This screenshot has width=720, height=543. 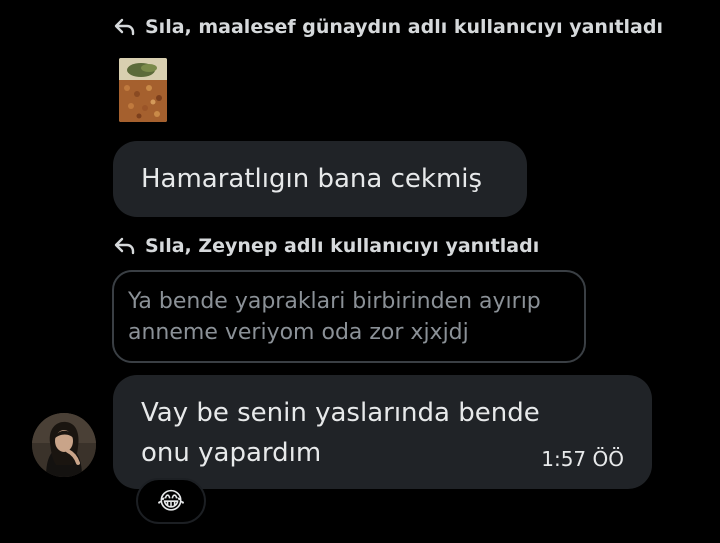 I want to click on replied-image-thumbnail, so click(x=143, y=90).